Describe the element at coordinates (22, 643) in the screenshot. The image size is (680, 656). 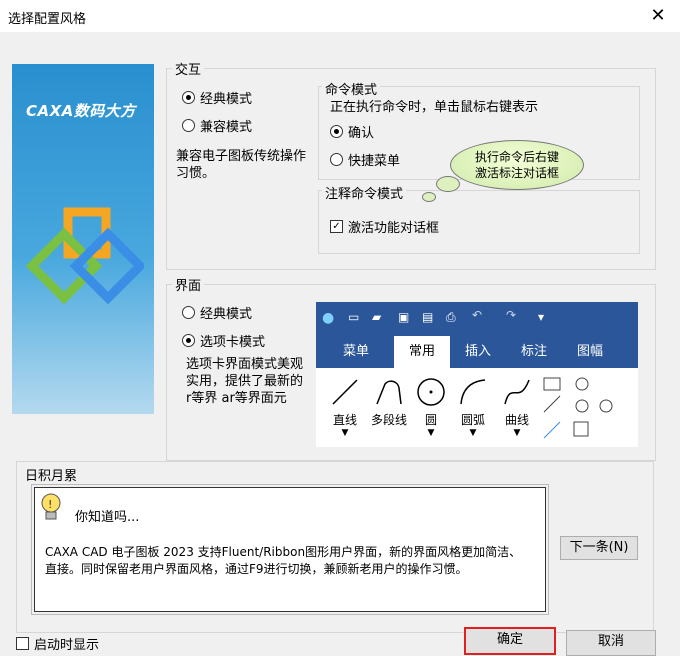
I see `checkbox-box` at that location.